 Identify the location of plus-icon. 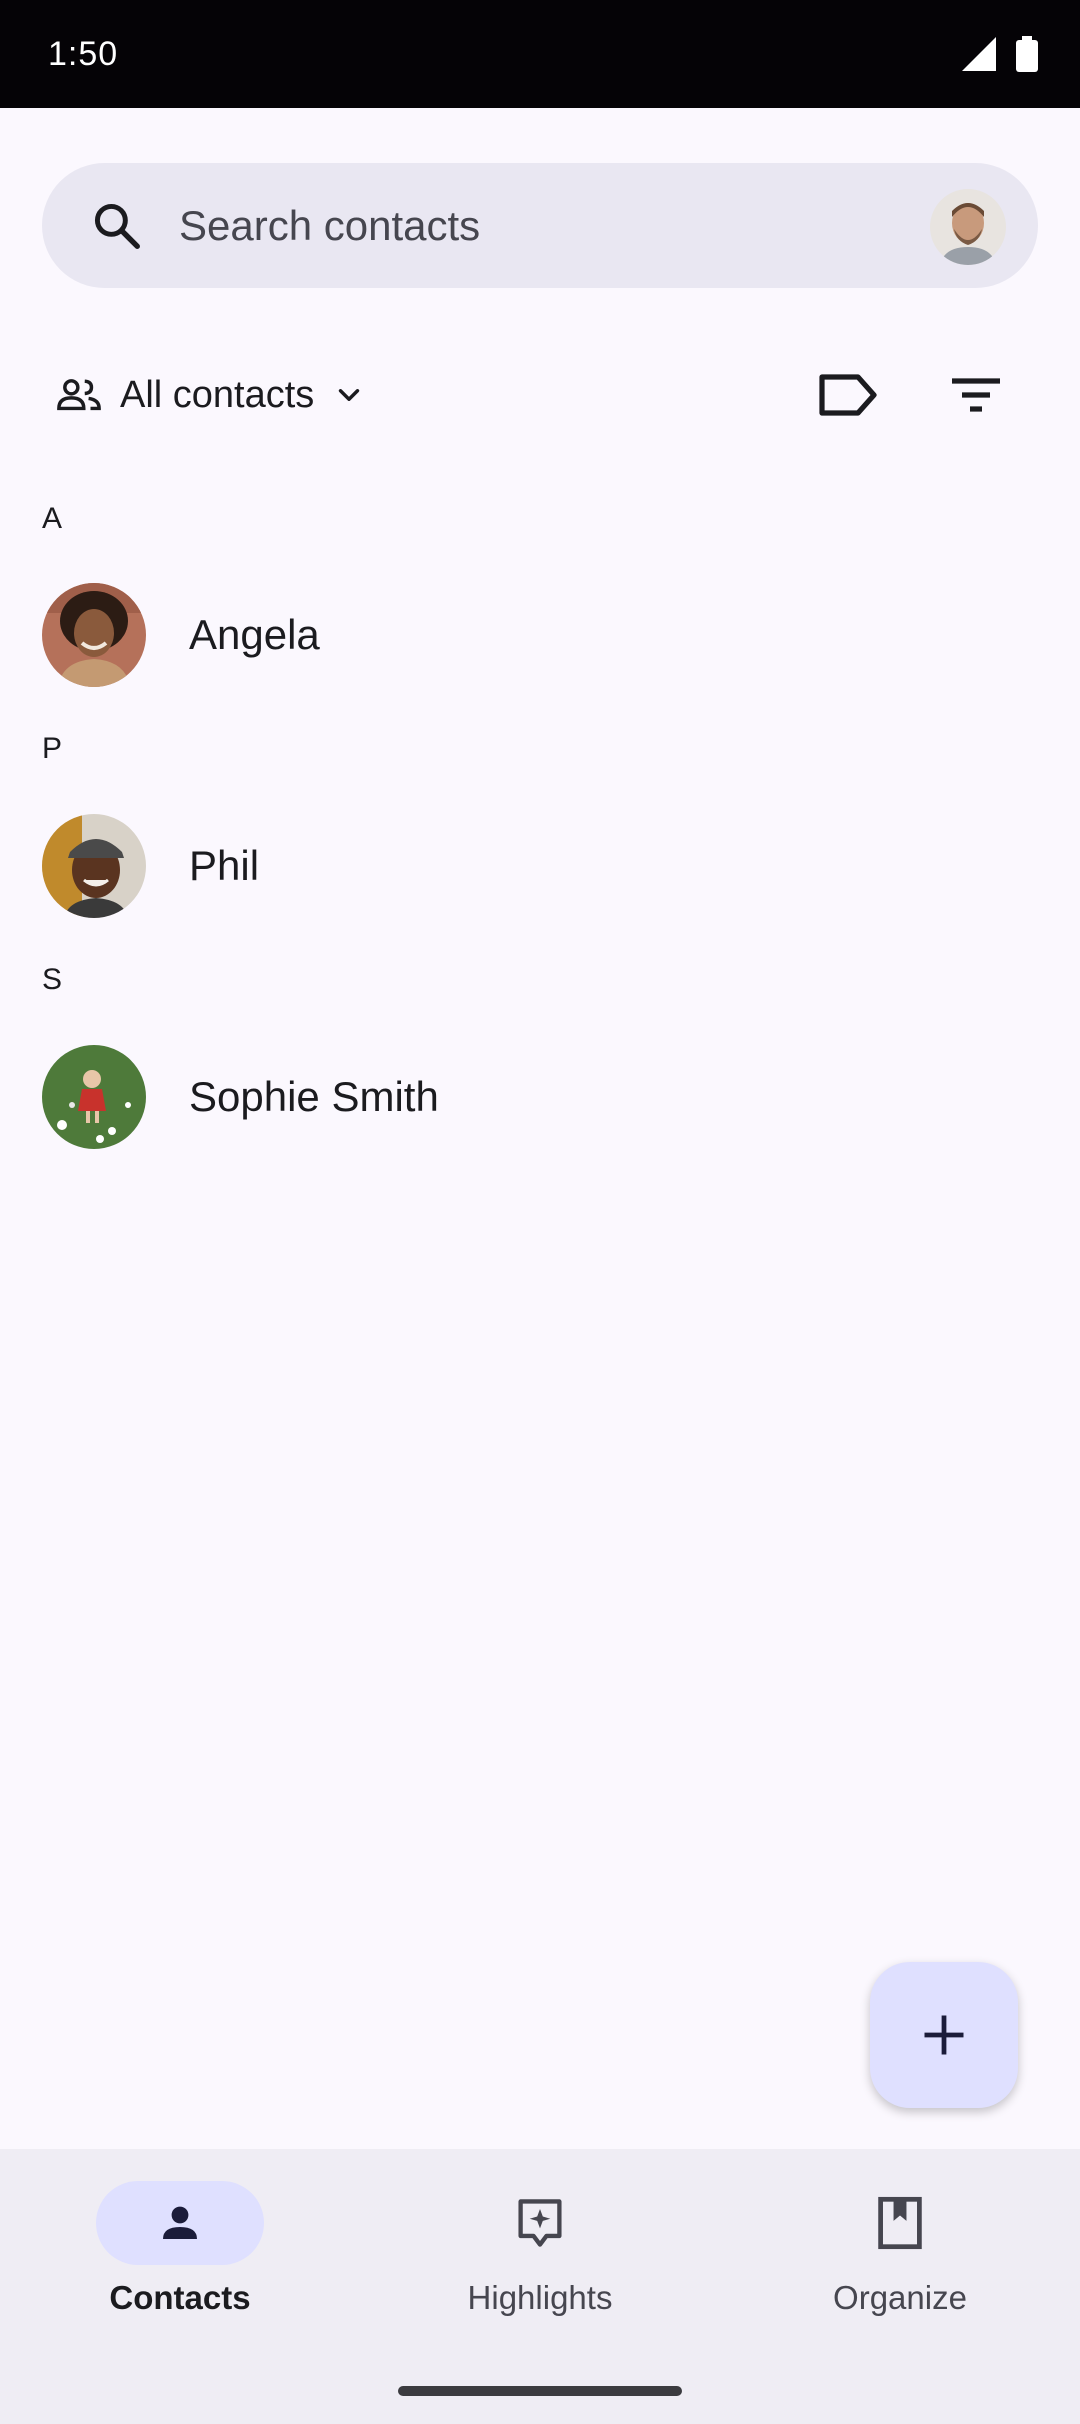
(944, 2035).